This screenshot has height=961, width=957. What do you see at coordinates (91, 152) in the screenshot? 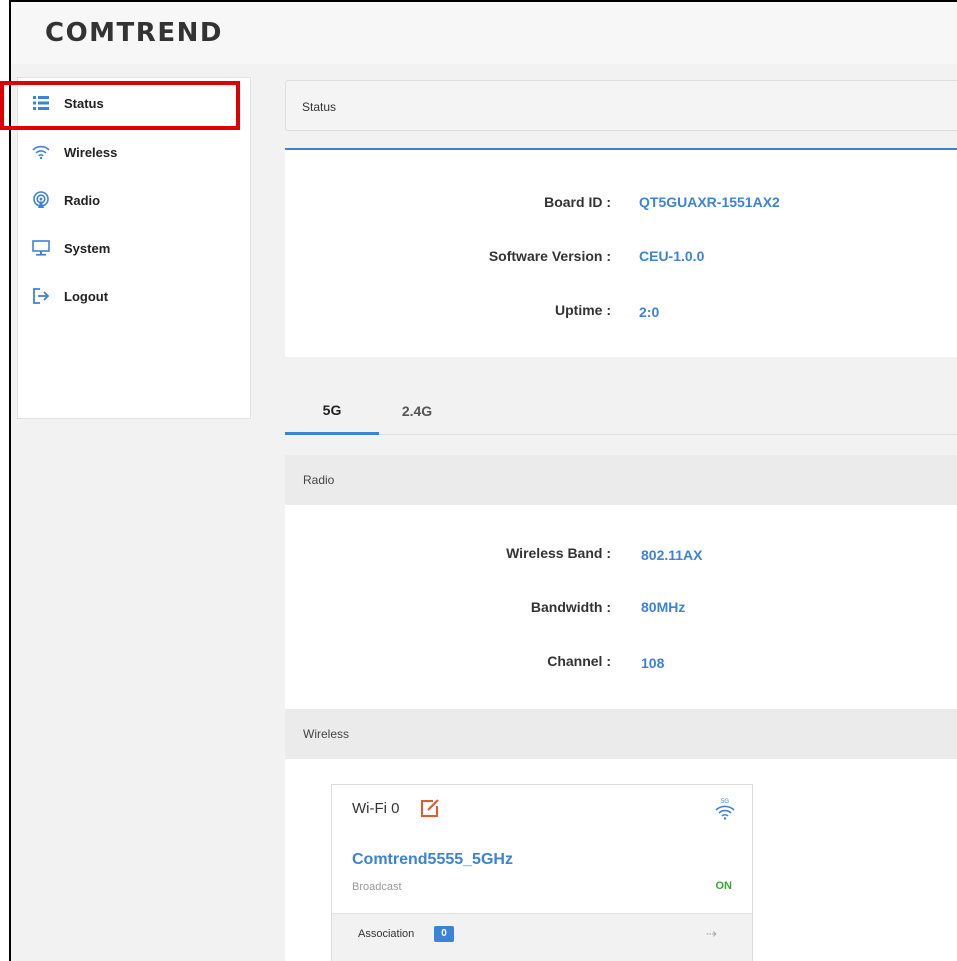
I see `sidebar-item-label: Wireless` at bounding box center [91, 152].